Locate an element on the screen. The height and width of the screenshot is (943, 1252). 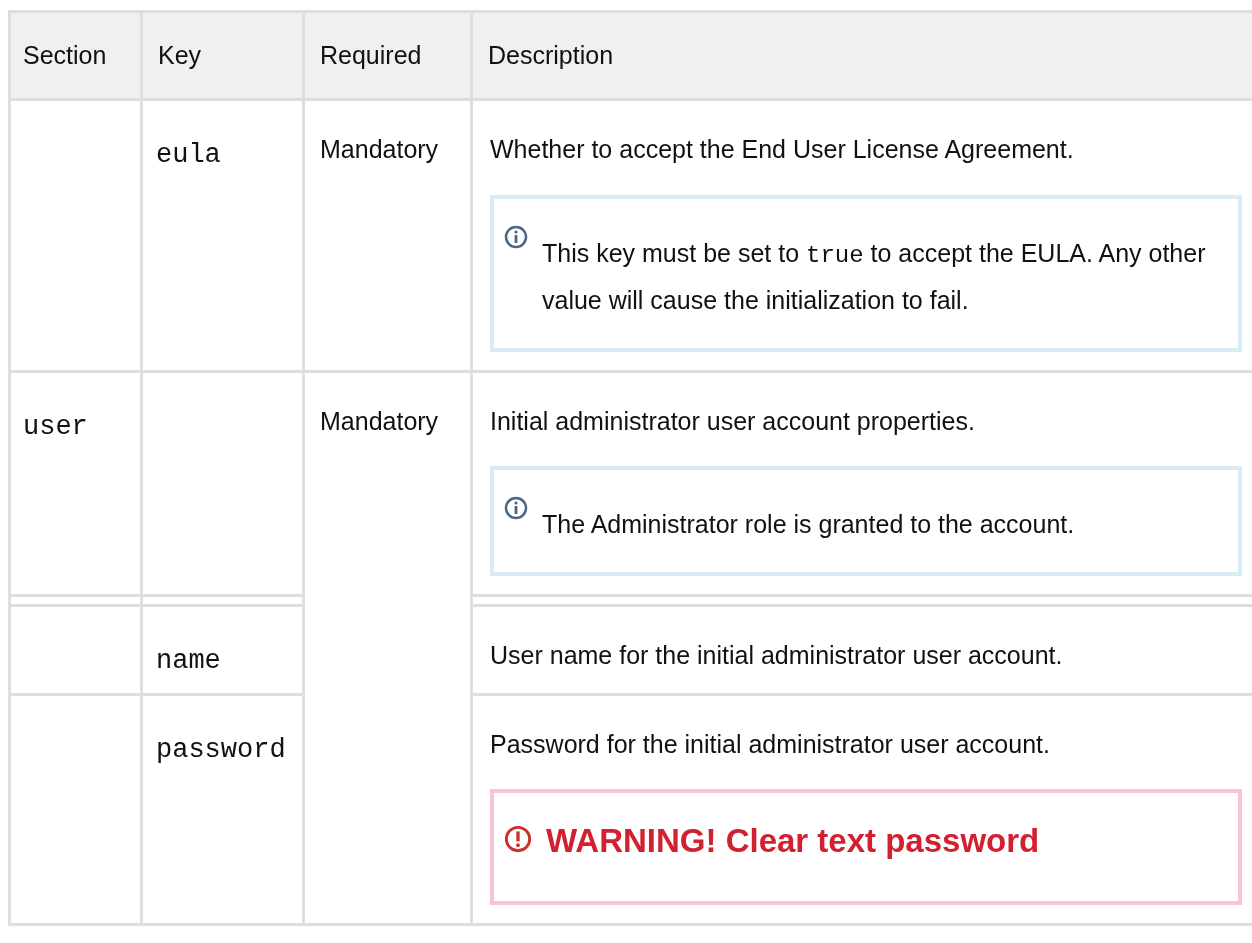
description-text: Whether to accept the End User License Agreement. is located at coordinates (782, 149).